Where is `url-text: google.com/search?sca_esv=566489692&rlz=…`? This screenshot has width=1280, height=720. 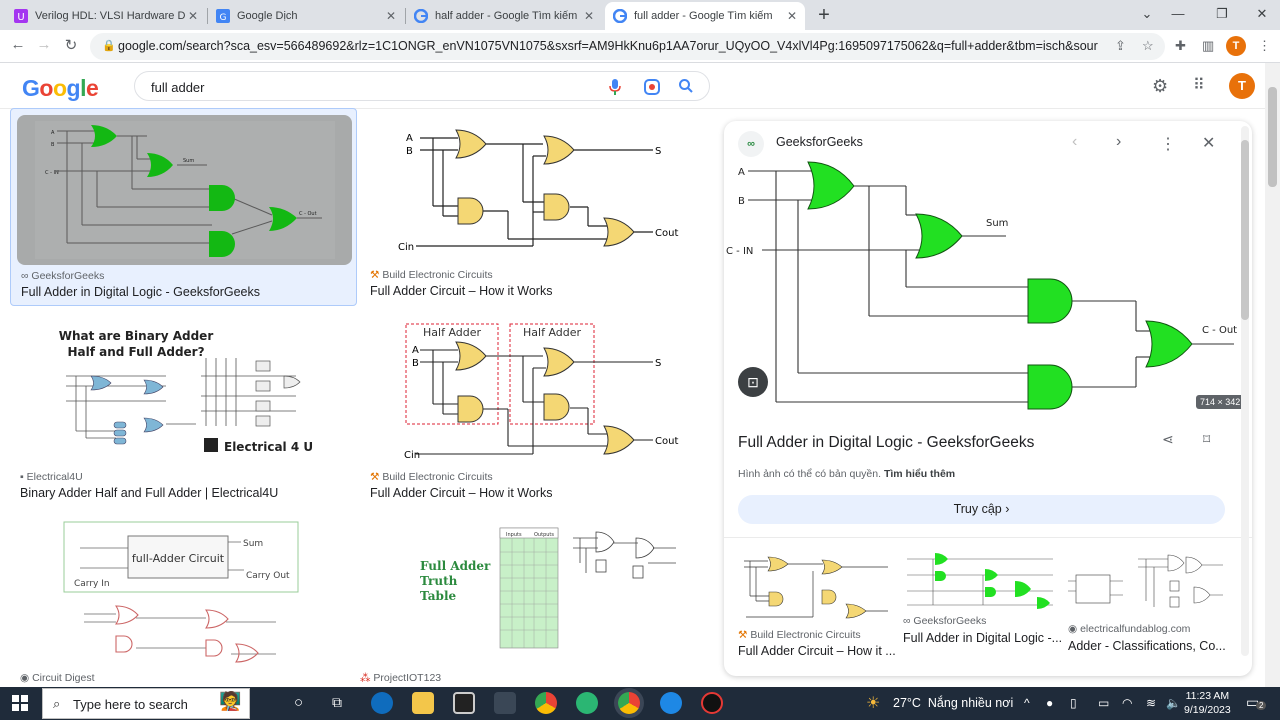
url-text: google.com/search?sca_esv=566489692&rlz=… is located at coordinates (608, 46).